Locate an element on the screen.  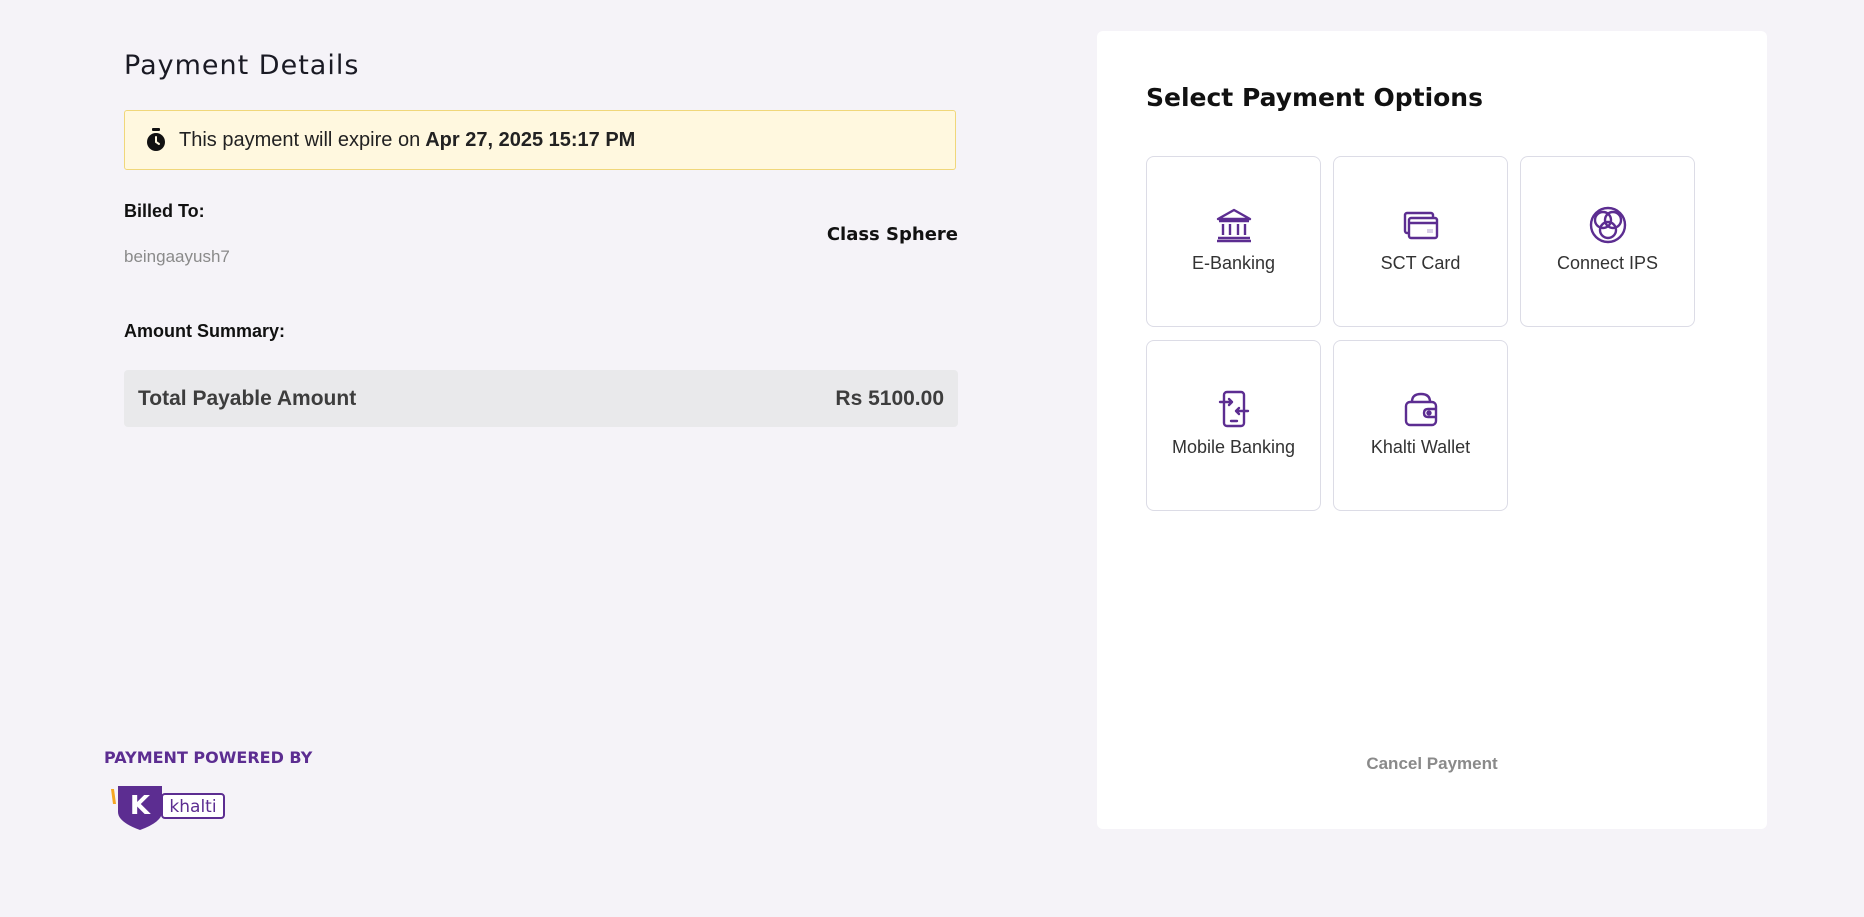
option-label: Connect IPS is located at coordinates (1607, 263).